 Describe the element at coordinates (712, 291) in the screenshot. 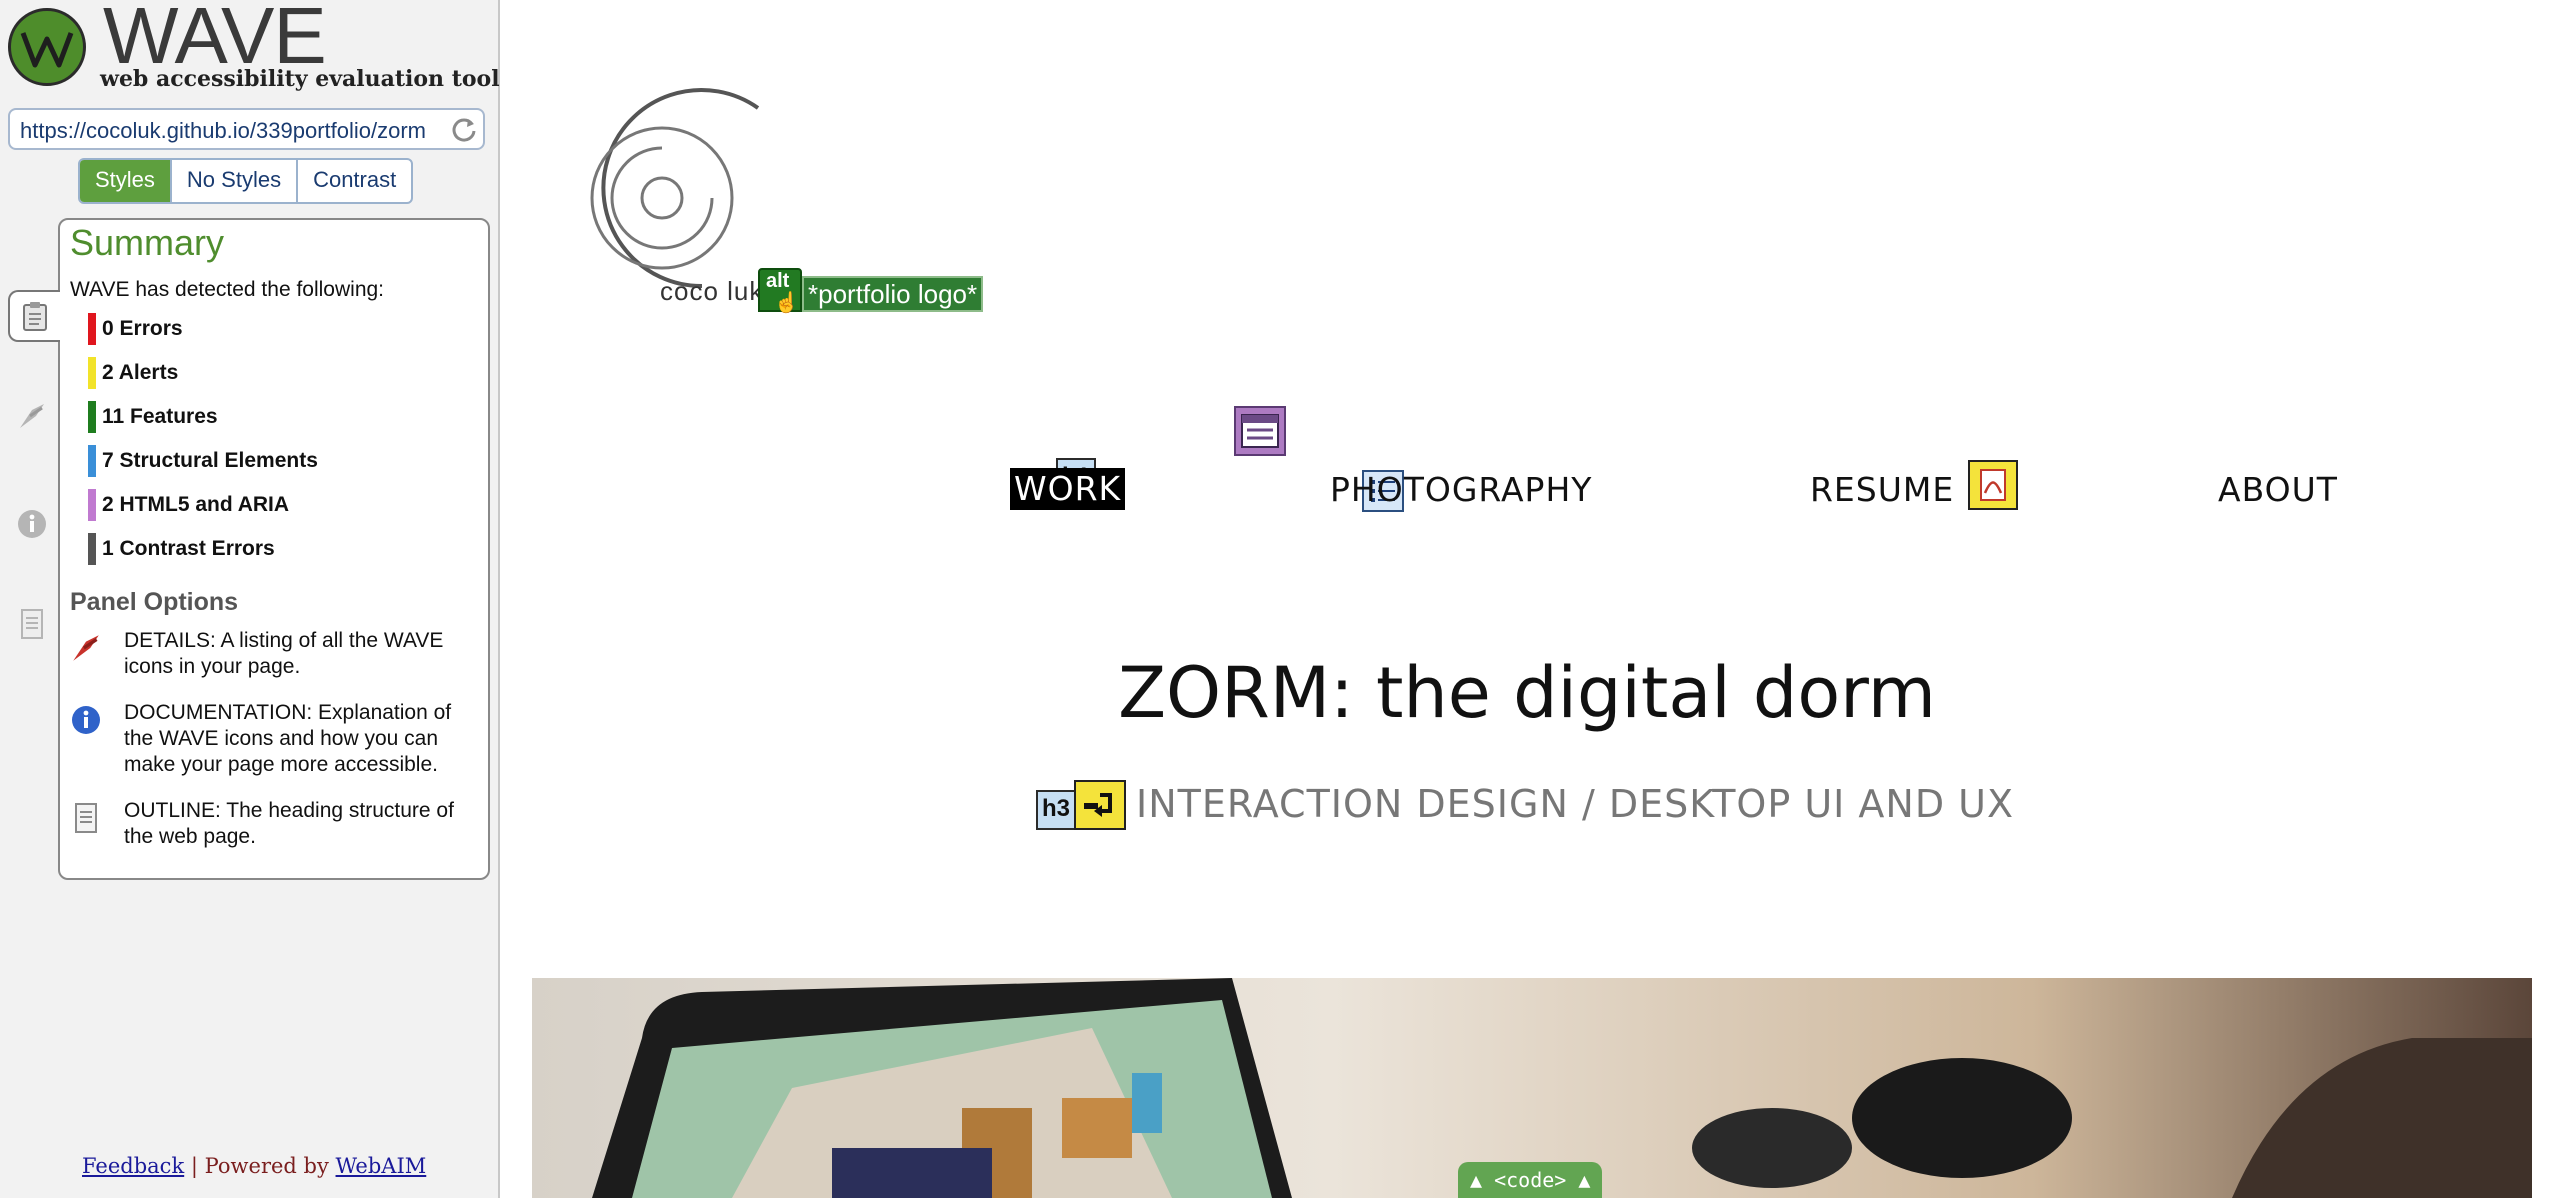

I see `brand-name: coco luk` at that location.